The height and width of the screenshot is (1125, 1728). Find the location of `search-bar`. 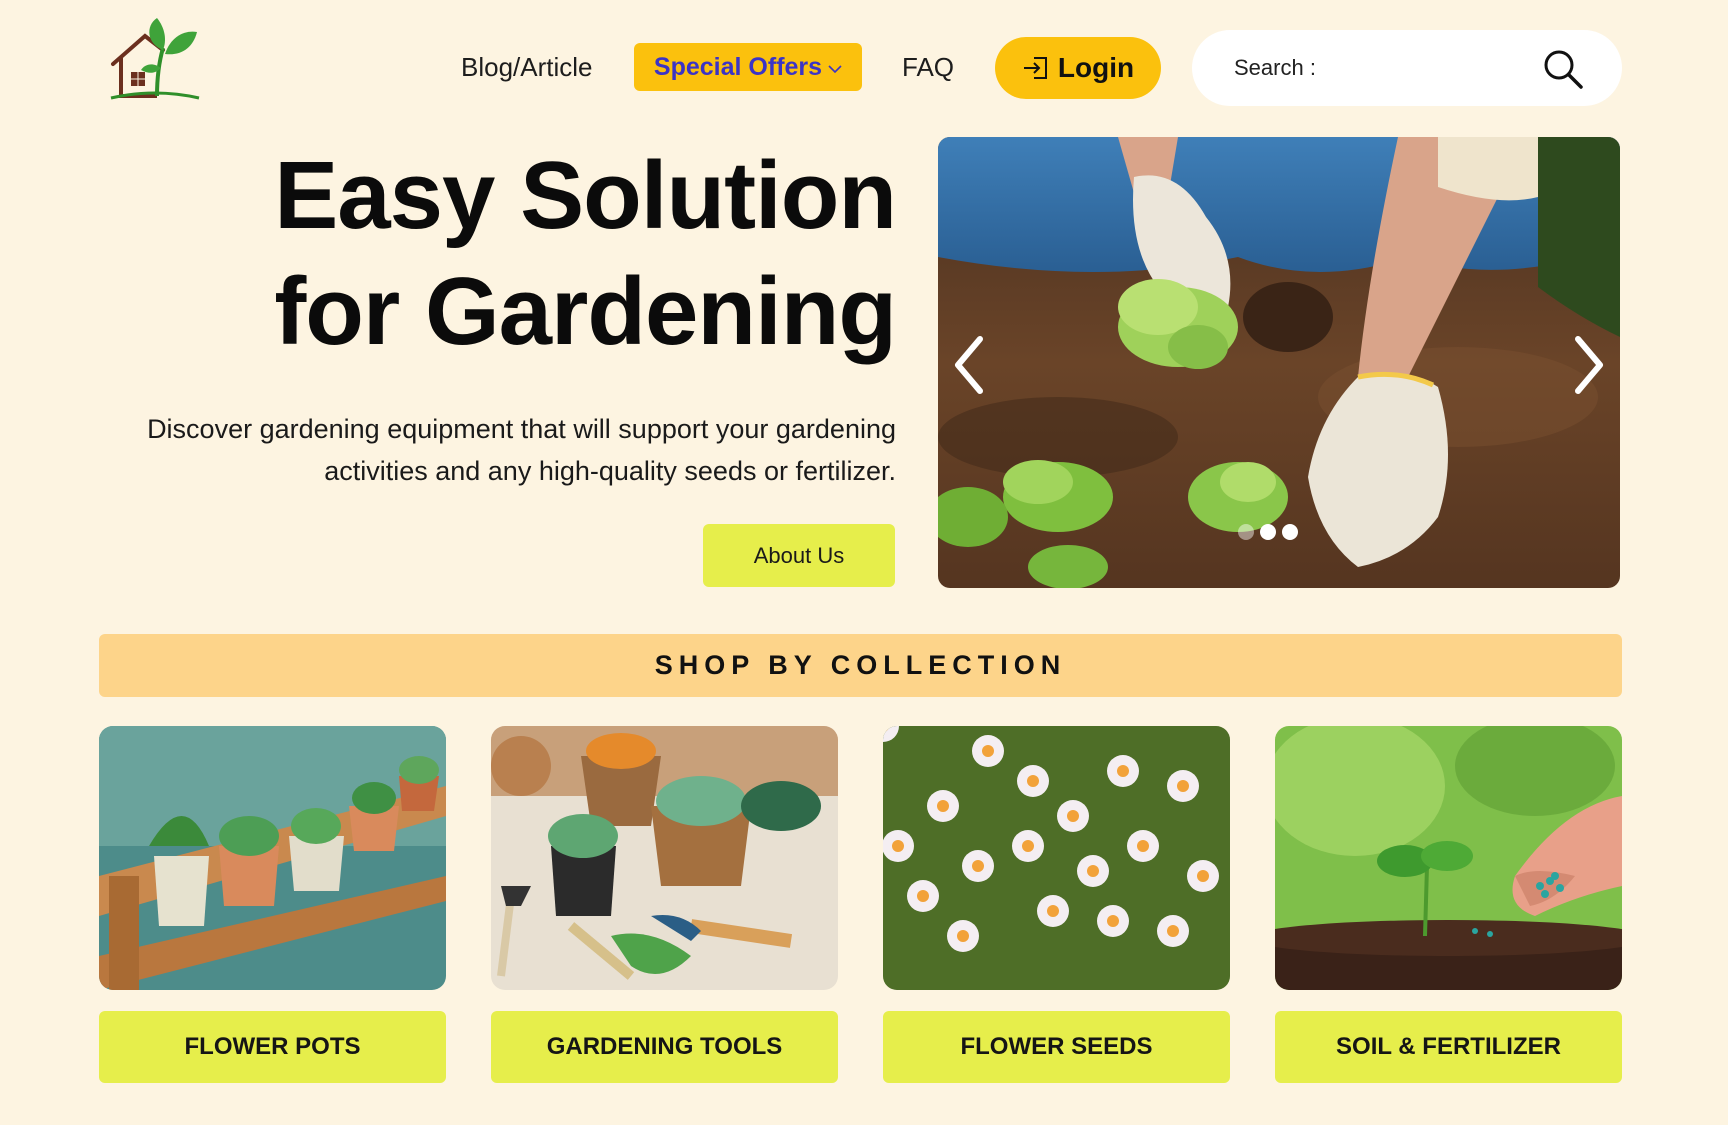

search-bar is located at coordinates (1407, 68).